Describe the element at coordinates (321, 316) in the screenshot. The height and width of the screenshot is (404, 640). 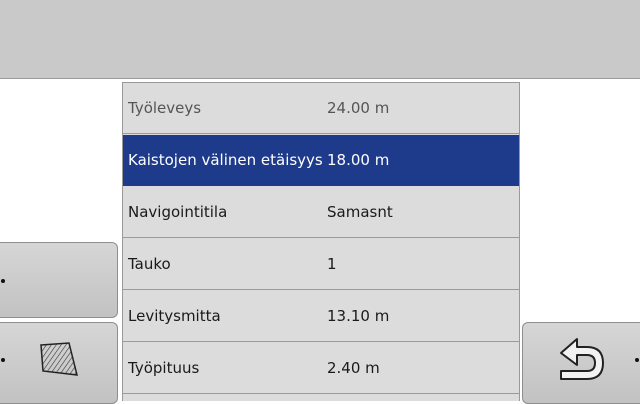
I see `setting-row-spread-width: Levitysmitta 13.10 m` at that location.